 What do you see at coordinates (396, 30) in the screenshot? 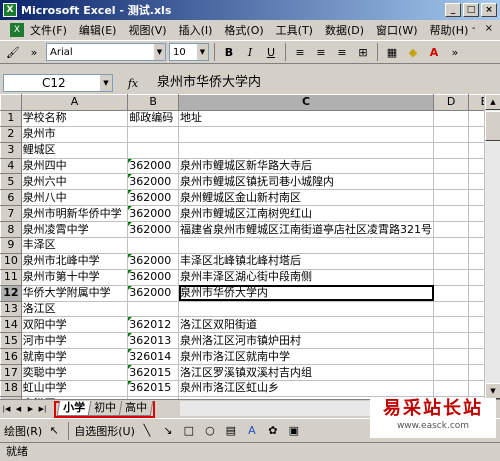
I see `menu-window: 窗口(W)` at bounding box center [396, 30].